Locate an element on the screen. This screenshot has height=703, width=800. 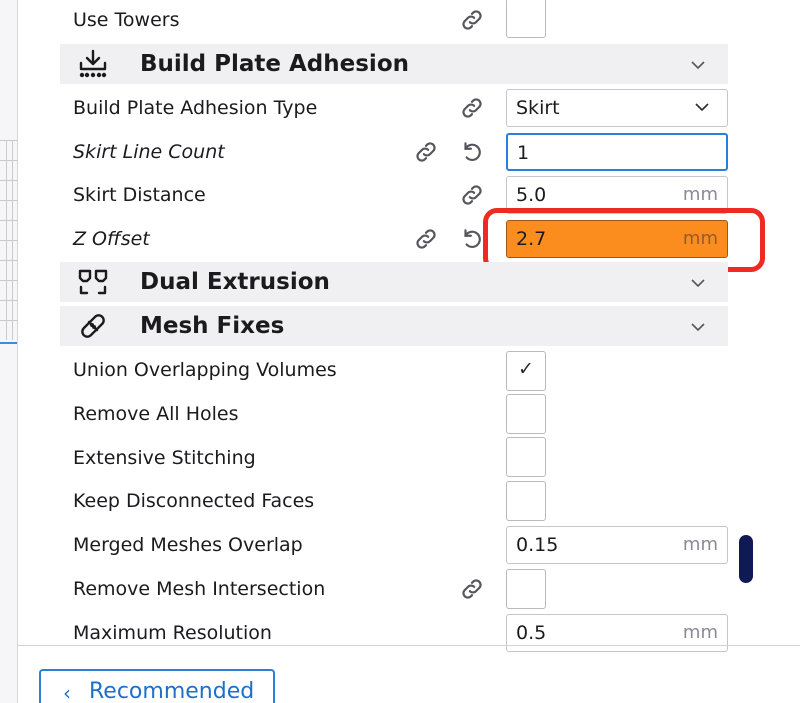
setting-row-use-towers: Use Towers is located at coordinates (409, 21).